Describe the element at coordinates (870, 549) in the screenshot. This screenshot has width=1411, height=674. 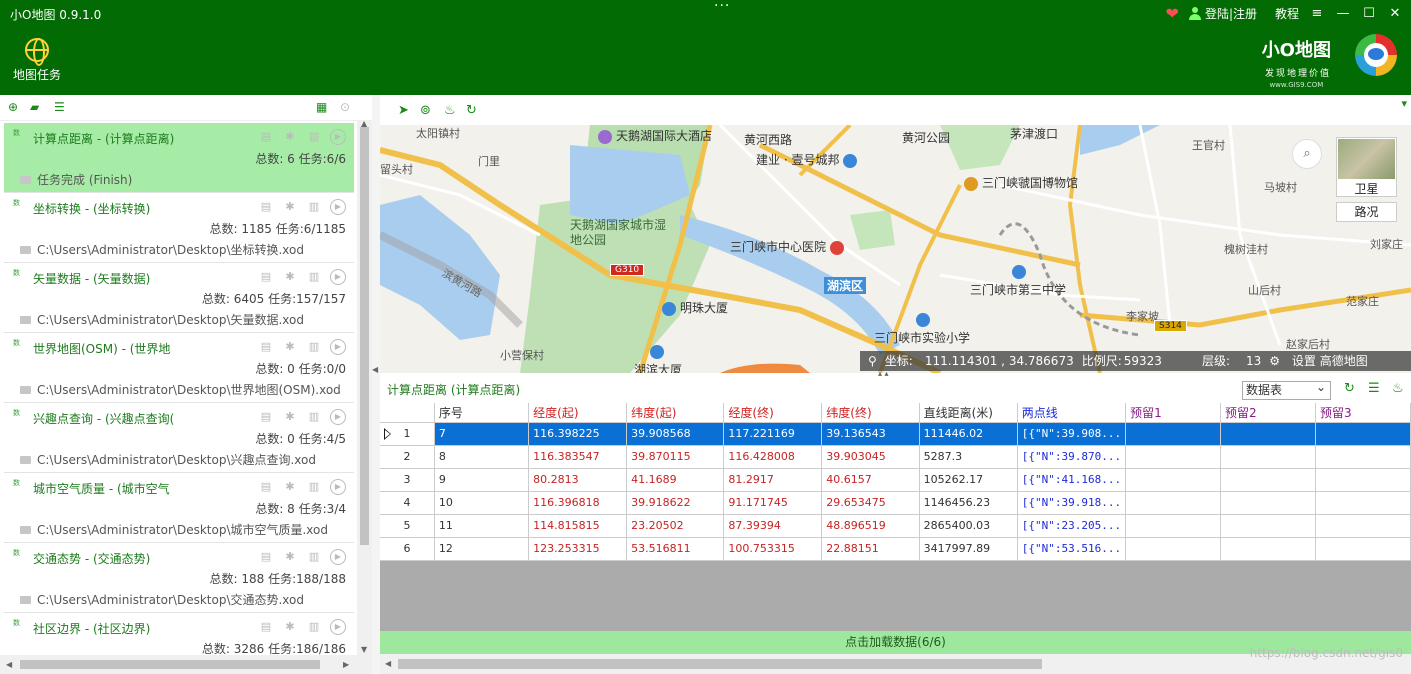
I see `grid-cell: 22.88151` at that location.